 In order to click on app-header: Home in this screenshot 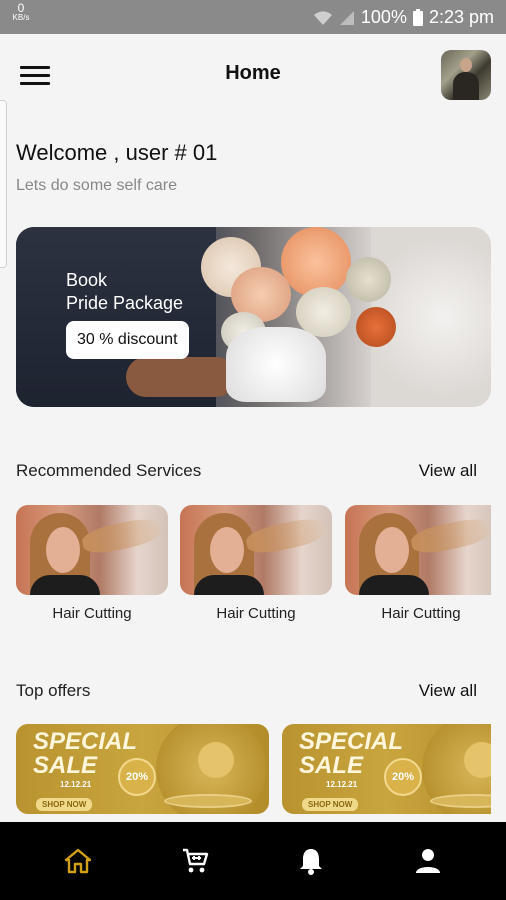, I will do `click(253, 77)`.